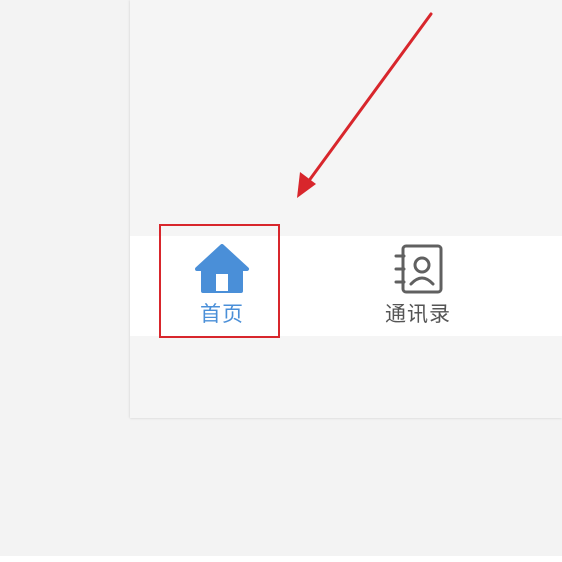 The image size is (562, 562). Describe the element at coordinates (281, 559) in the screenshot. I see `bottom-edge` at that location.